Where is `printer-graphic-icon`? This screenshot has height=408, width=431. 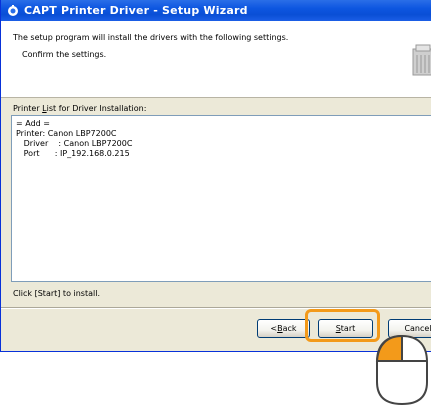 printer-graphic-icon is located at coordinates (421, 61).